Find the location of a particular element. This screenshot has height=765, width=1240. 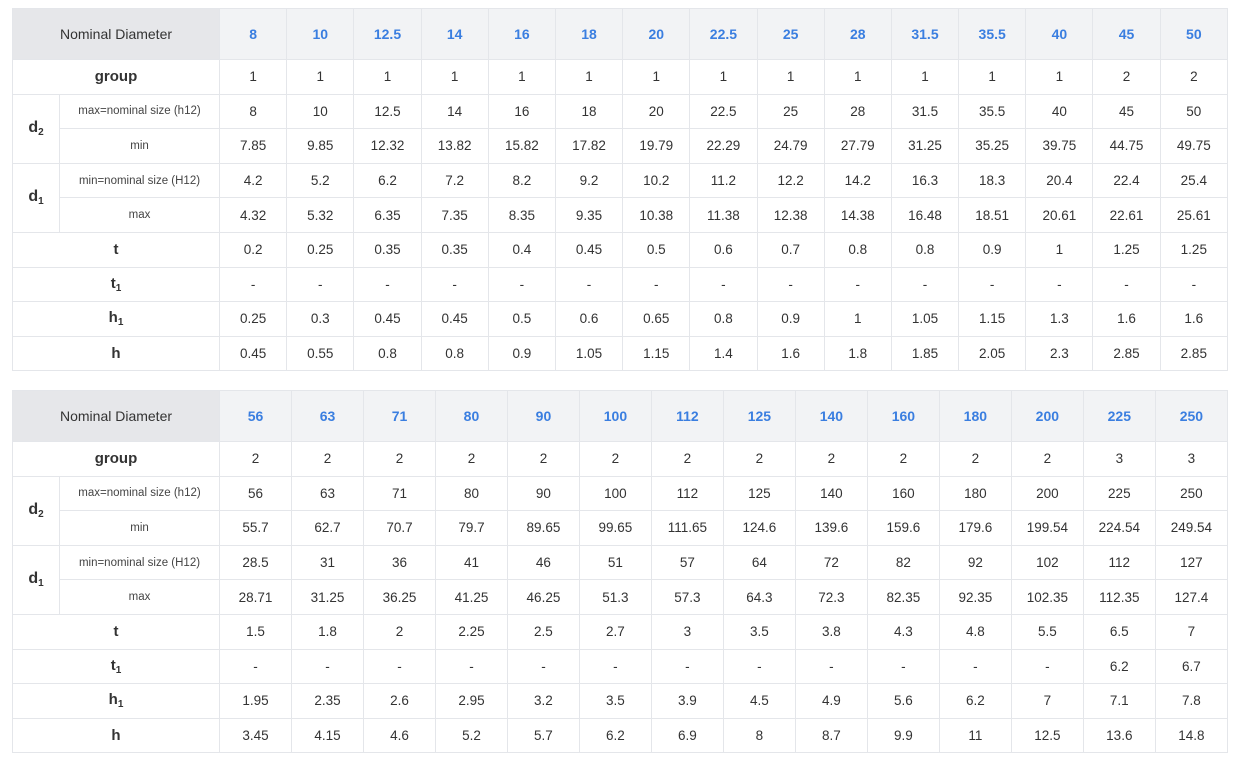

d1-min-row-cell: 31 is located at coordinates (327, 562).